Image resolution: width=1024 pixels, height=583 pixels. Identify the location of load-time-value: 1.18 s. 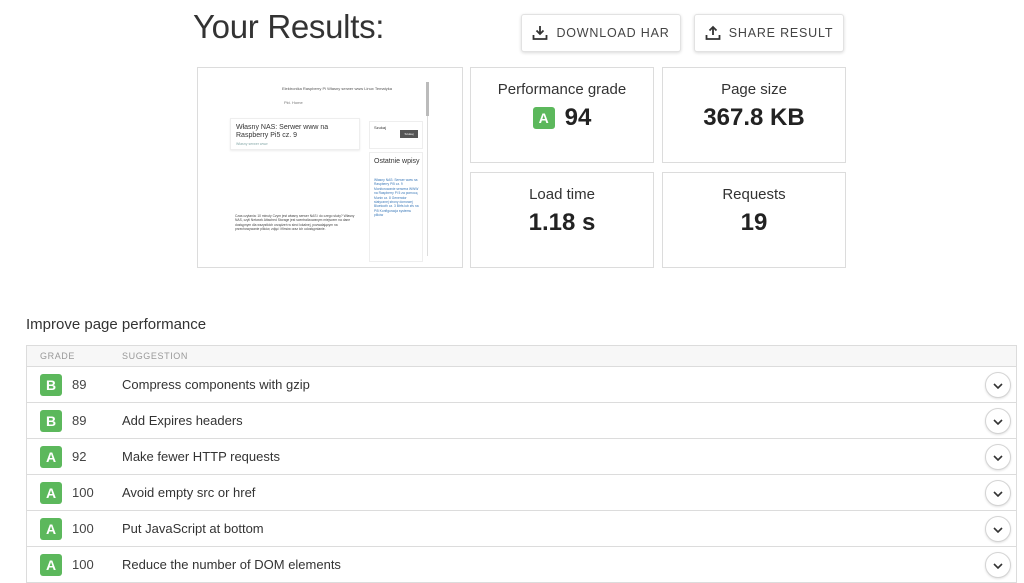
(562, 222).